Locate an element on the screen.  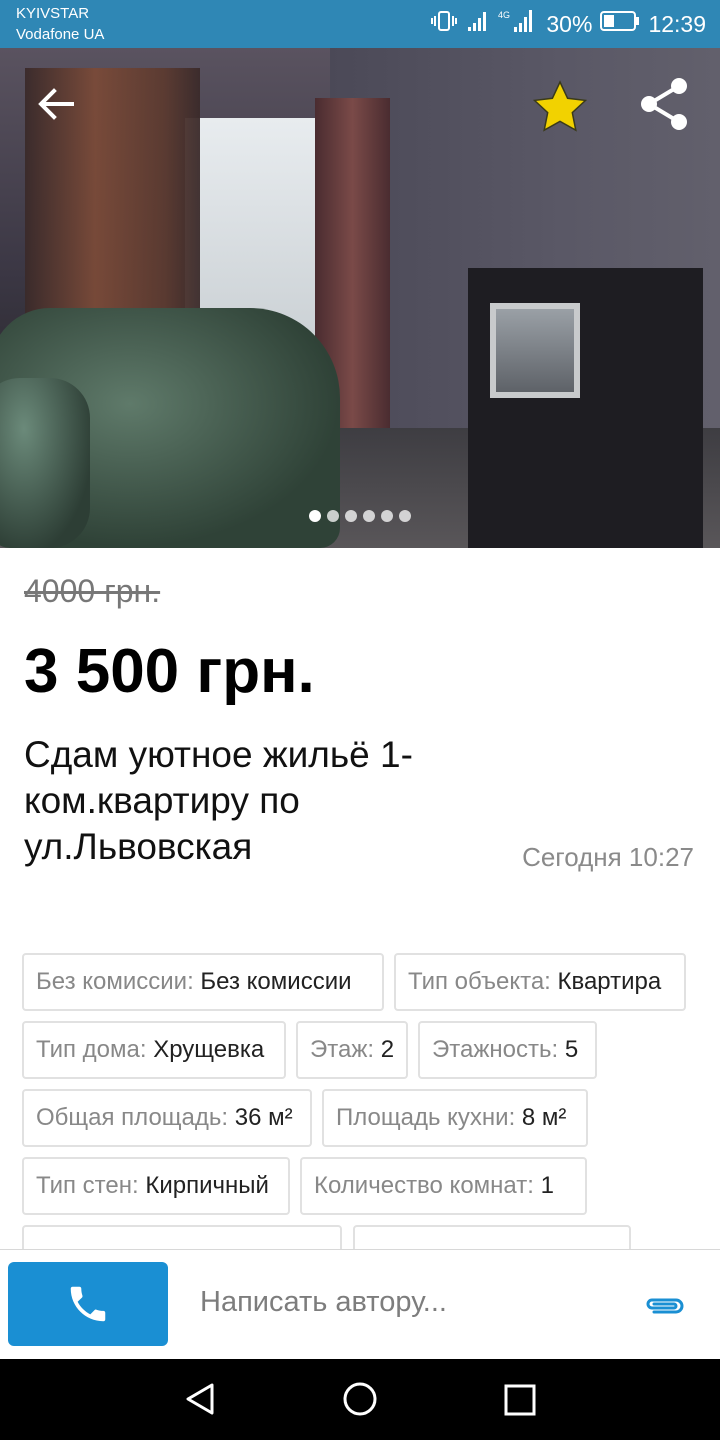
system-nav-bar is located at coordinates (360, 1399).